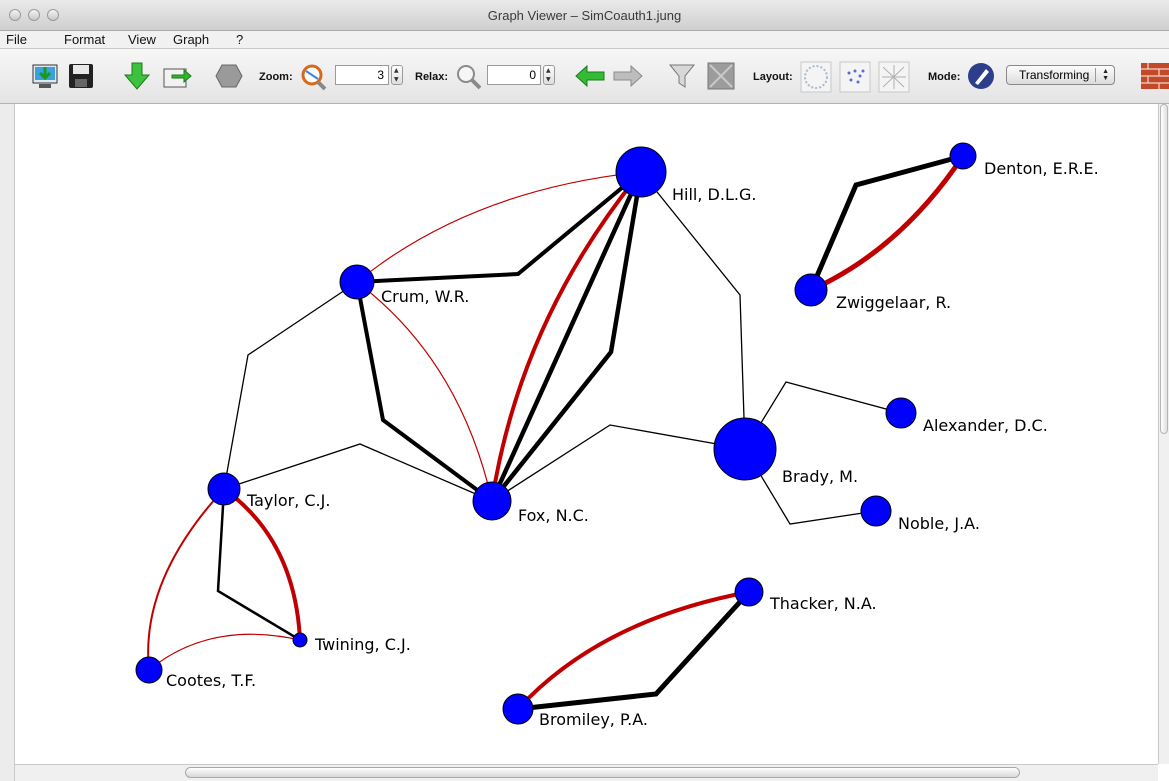 This screenshot has width=1169, height=781. What do you see at coordinates (276, 77) in the screenshot?
I see `zoom-label: Zoom:` at bounding box center [276, 77].